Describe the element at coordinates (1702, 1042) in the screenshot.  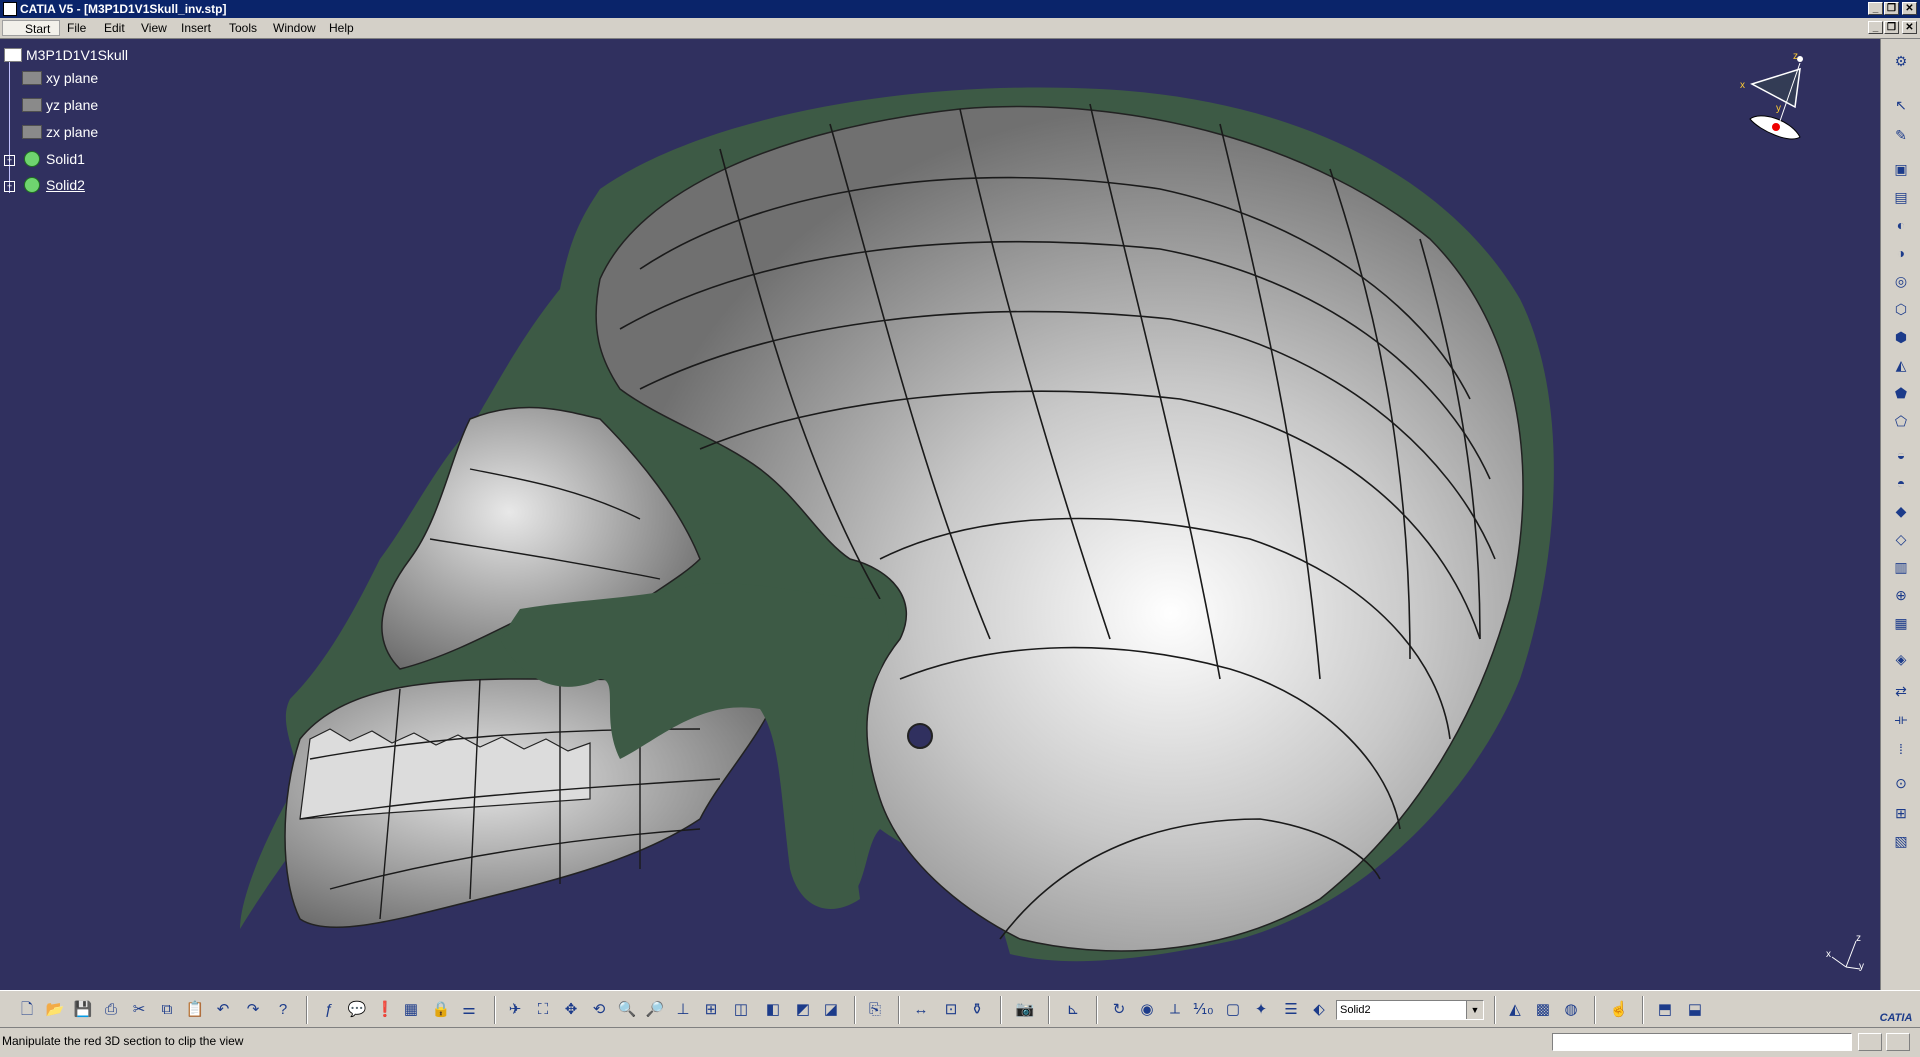
I see `command-input` at that location.